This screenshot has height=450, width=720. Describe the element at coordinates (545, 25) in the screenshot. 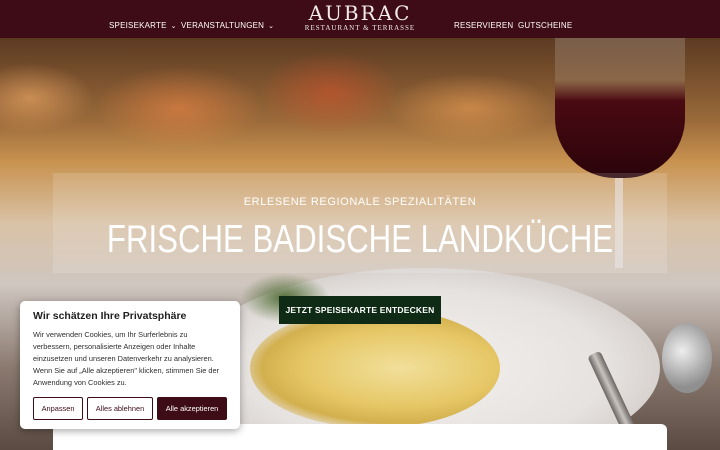

I see `nav-gutscheine-label: GUTSCHEINE` at that location.